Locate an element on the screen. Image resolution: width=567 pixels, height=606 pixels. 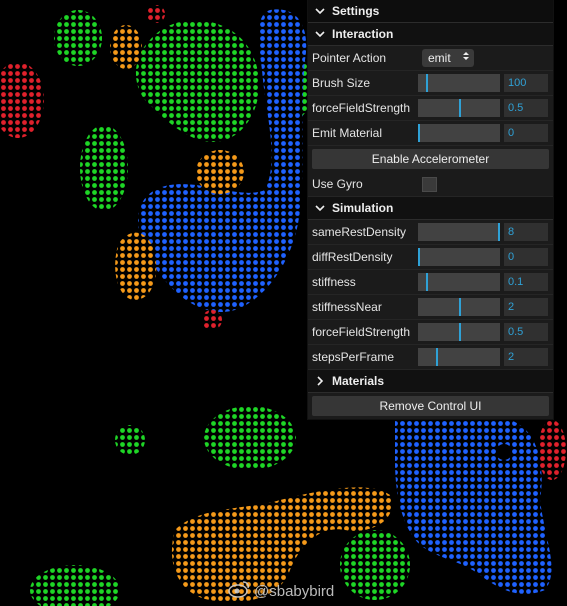
brush-size-row: Brush Size 100 is located at coordinates (430, 83).